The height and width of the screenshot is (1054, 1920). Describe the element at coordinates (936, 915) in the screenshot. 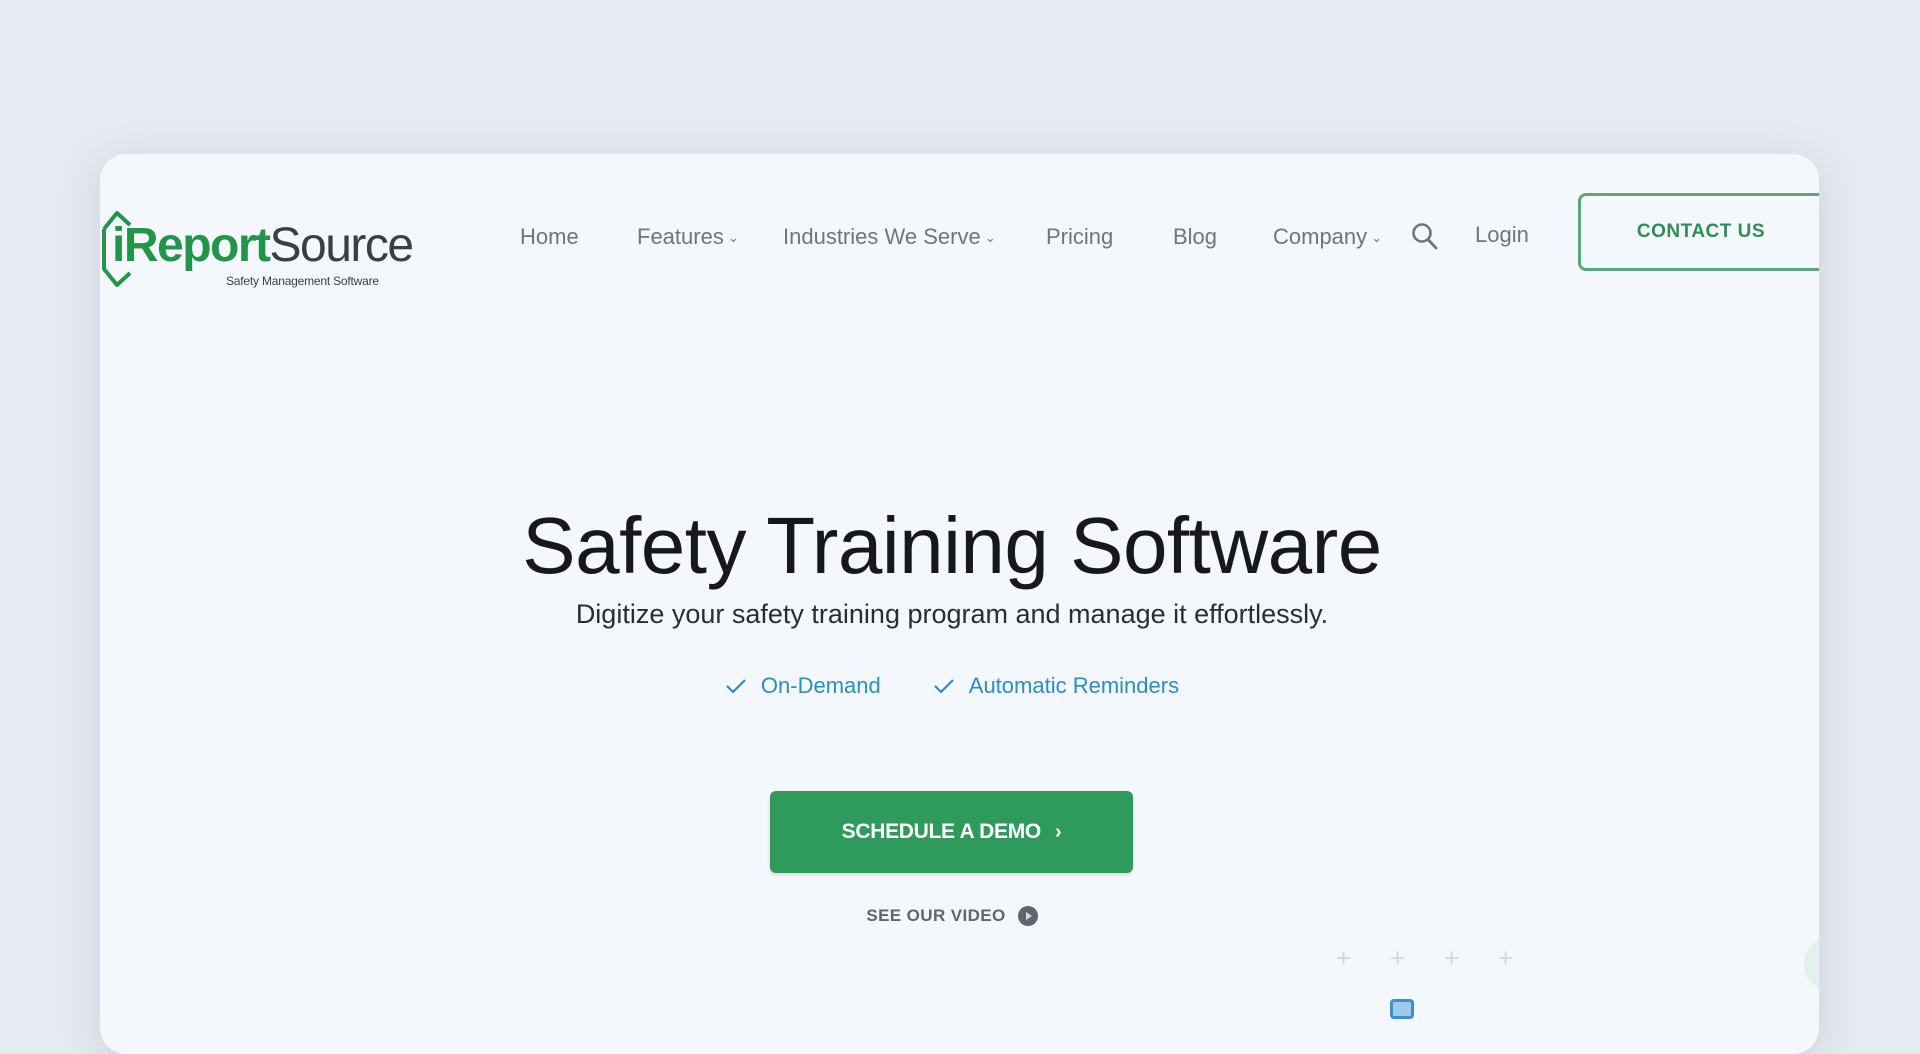

I see `see-video-label: SEE OUR VIDEO` at that location.